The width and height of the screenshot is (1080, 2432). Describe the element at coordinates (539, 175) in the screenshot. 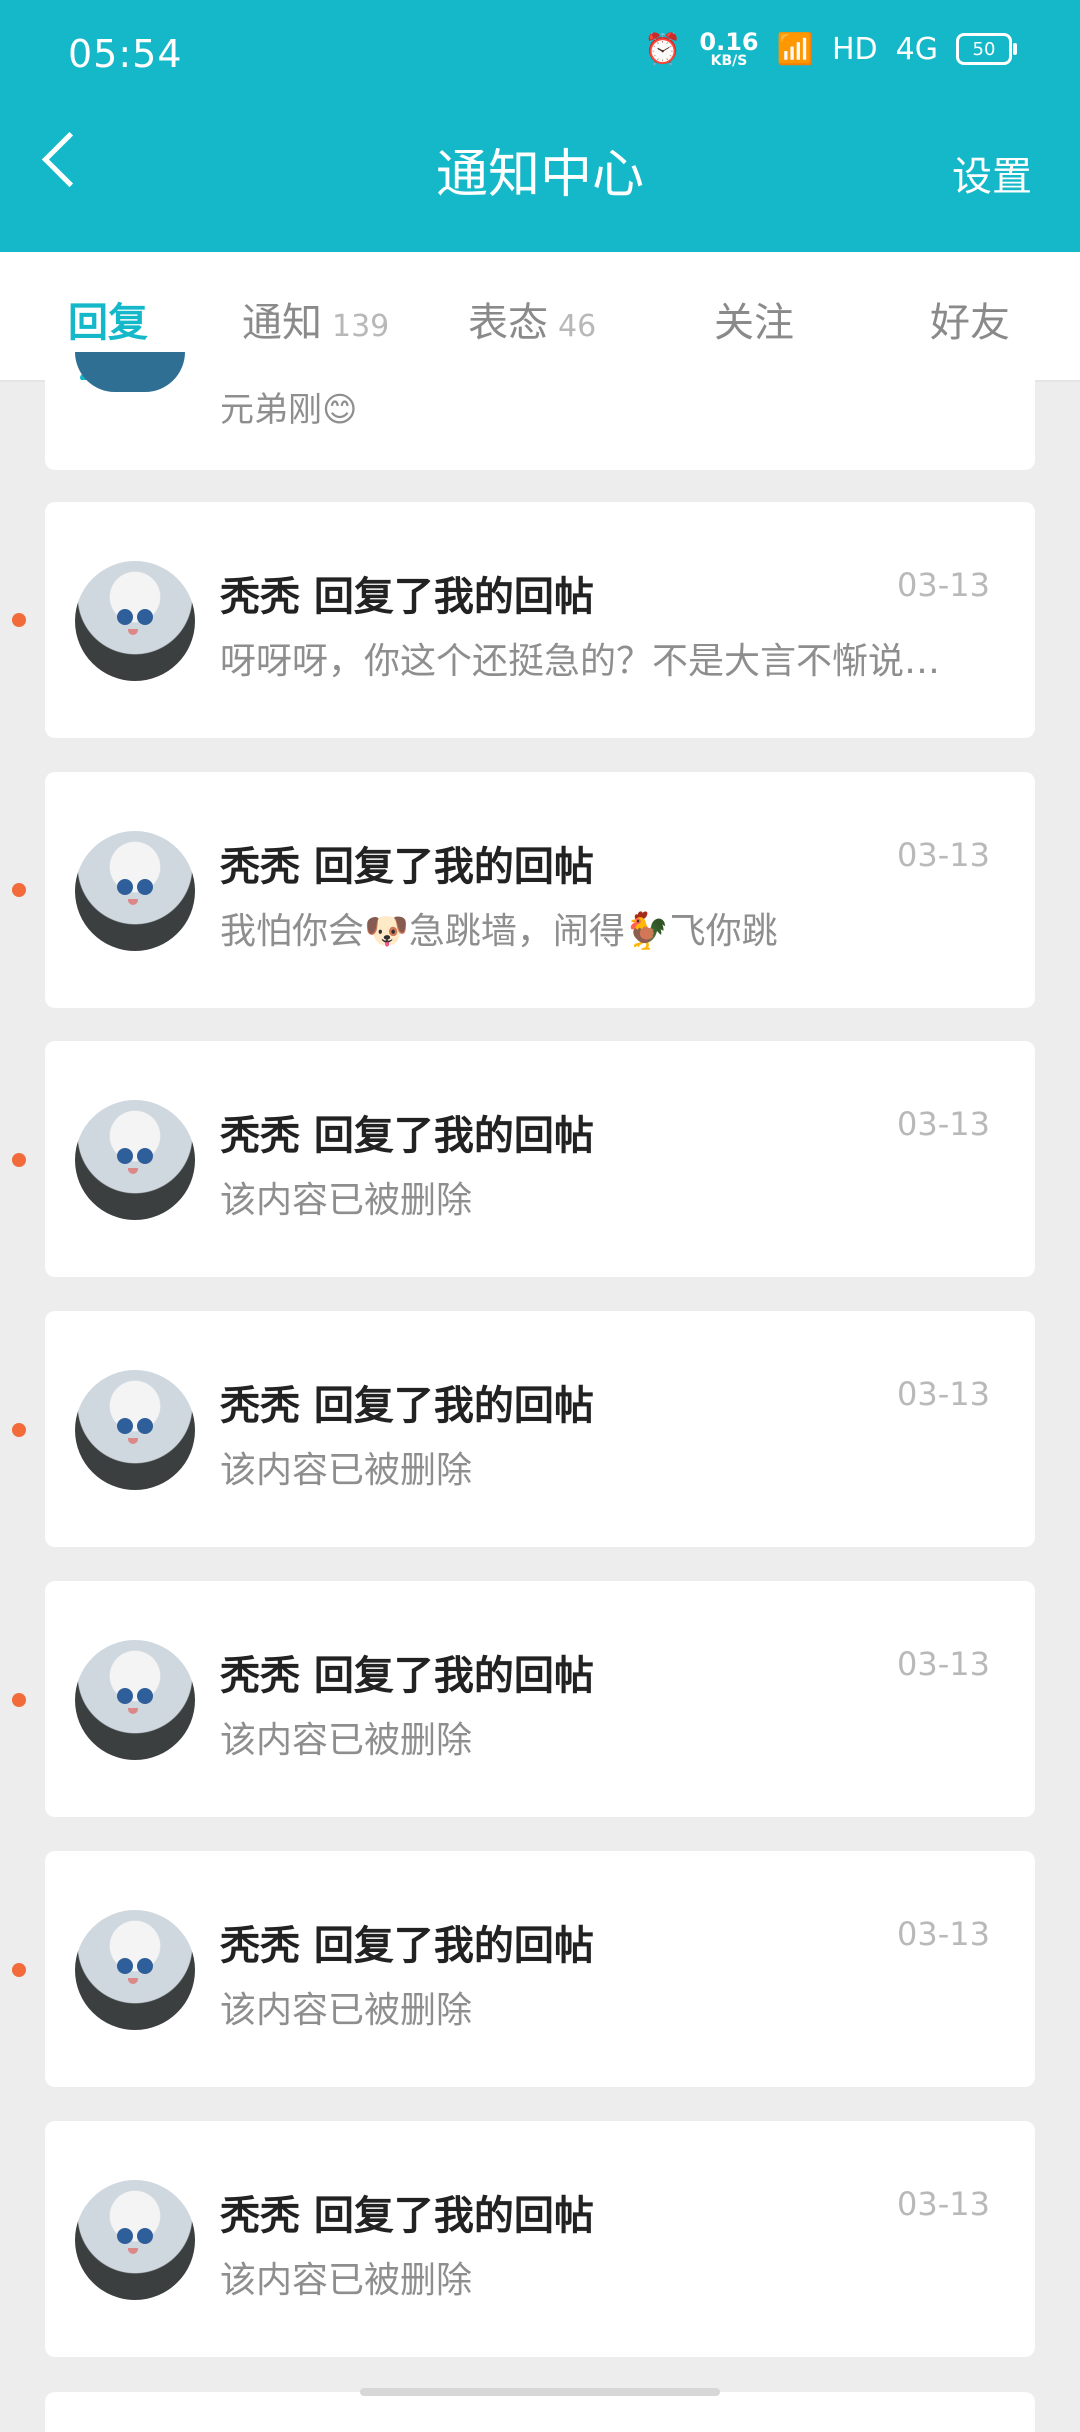

I see `page-title: 通知中心` at that location.